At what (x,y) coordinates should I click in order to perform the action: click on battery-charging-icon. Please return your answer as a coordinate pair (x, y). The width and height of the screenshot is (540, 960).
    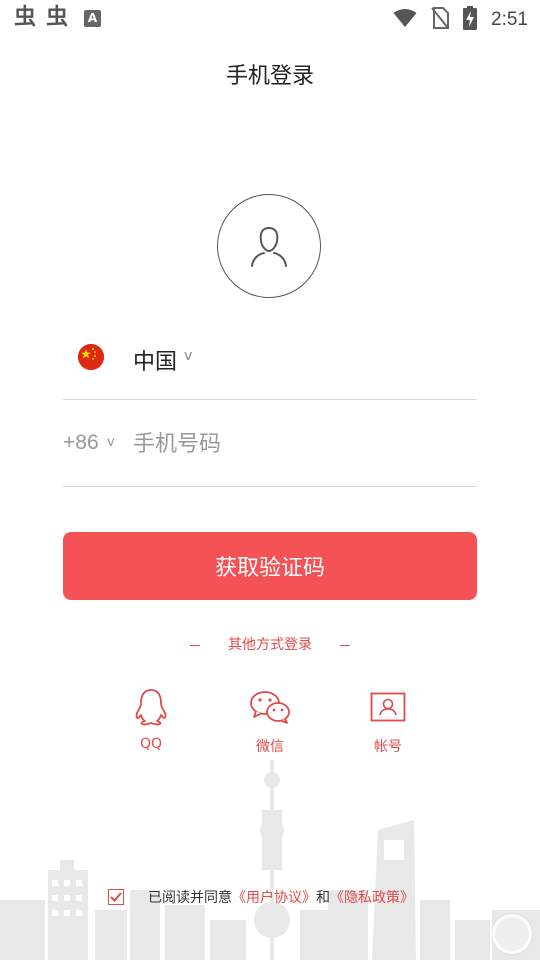
    Looking at the image, I should click on (470, 20).